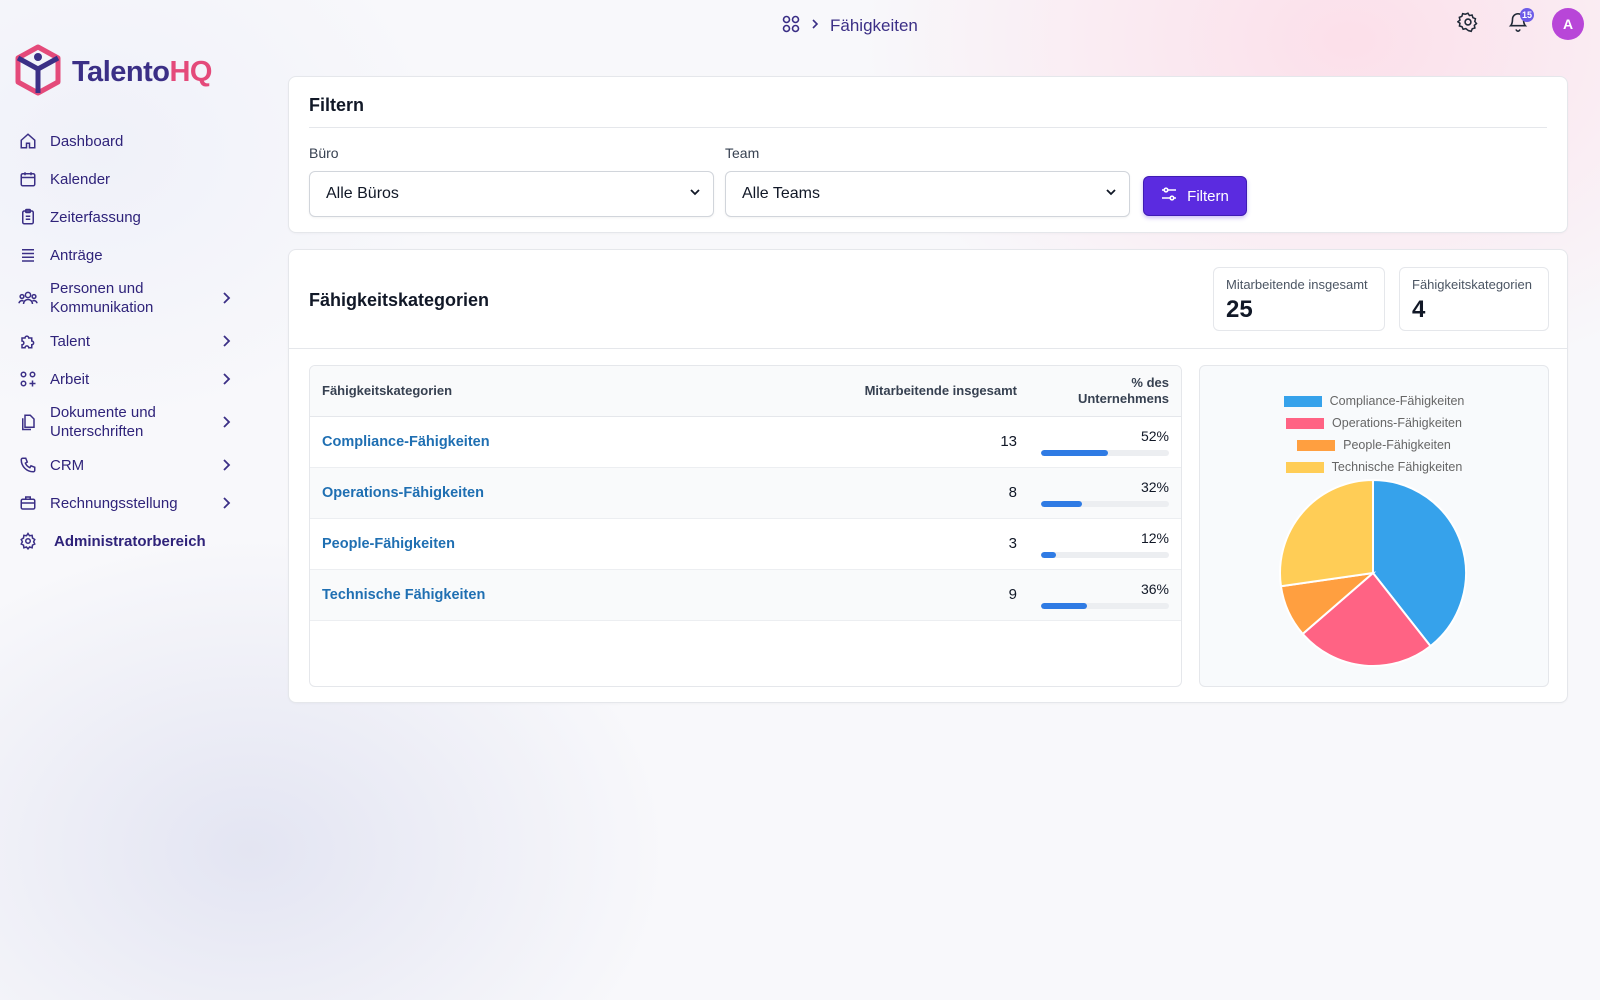  I want to click on team-filter-group: Team Alle Teams, so click(927, 181).